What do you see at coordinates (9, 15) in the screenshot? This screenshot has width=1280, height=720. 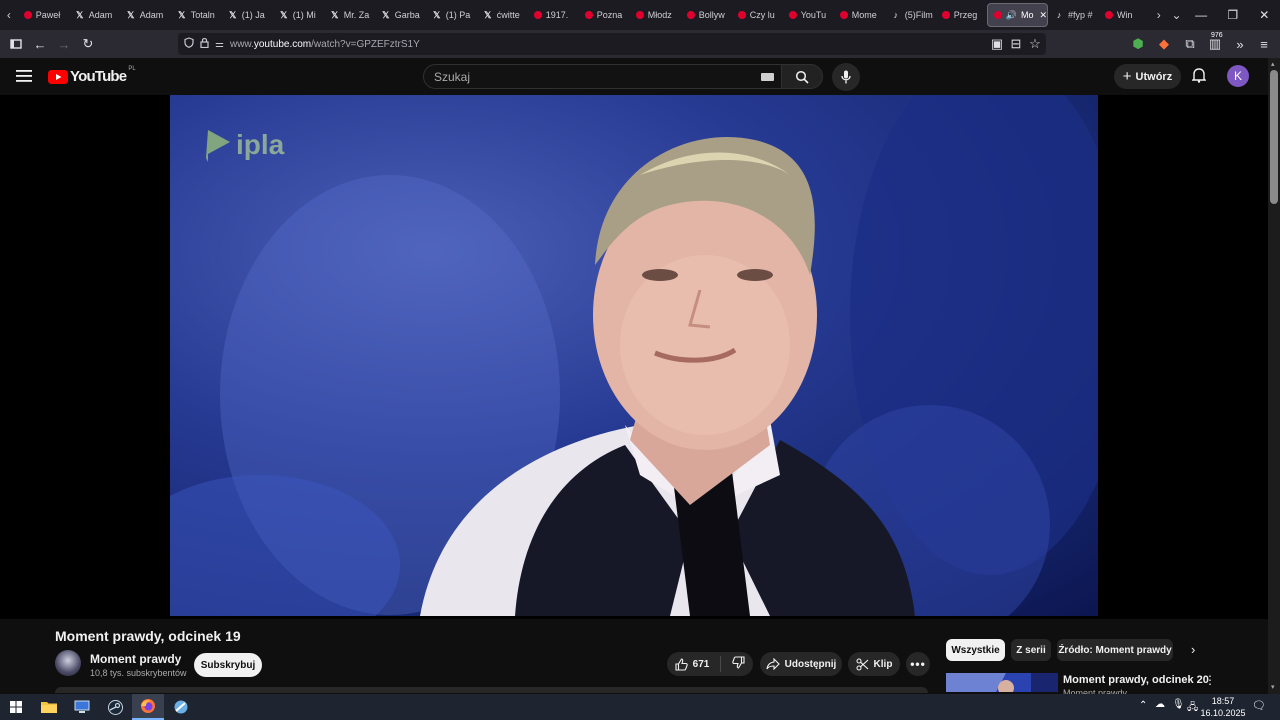 I see `tabs-scroll-left-icon: ‹` at bounding box center [9, 15].